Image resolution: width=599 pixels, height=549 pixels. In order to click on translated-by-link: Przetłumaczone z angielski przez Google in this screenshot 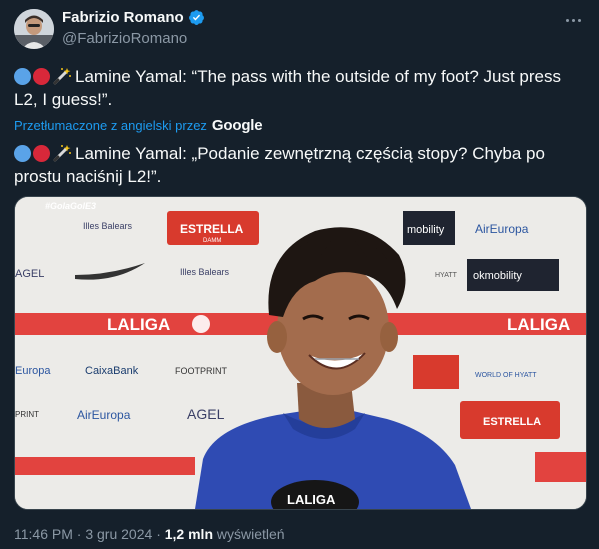, I will do `click(138, 125)`.